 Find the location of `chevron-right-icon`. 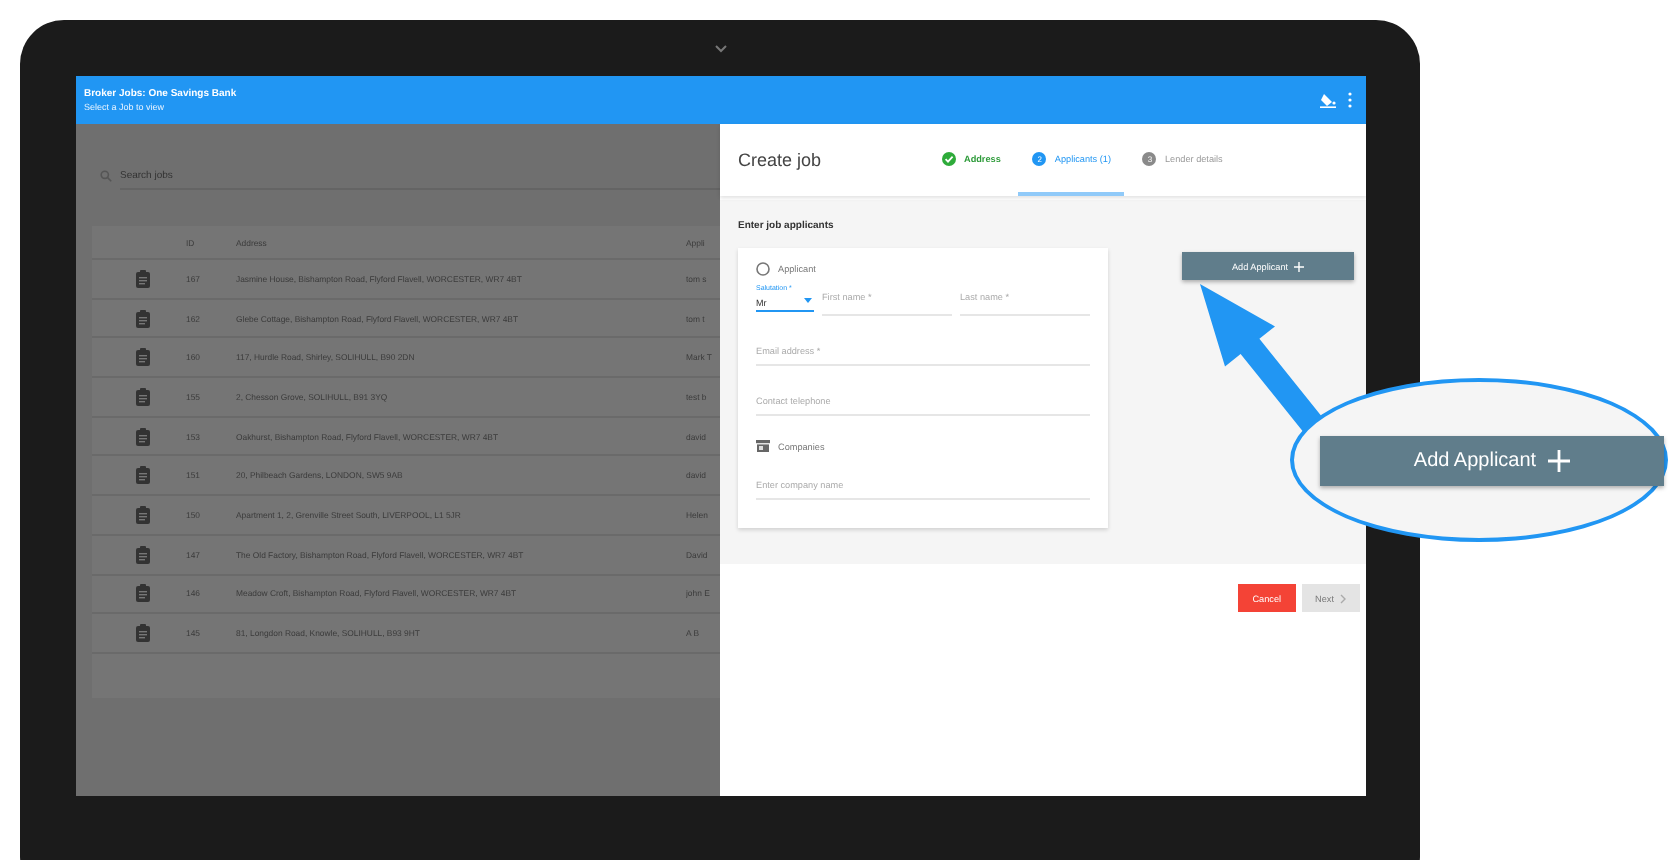

chevron-right-icon is located at coordinates (1343, 598).